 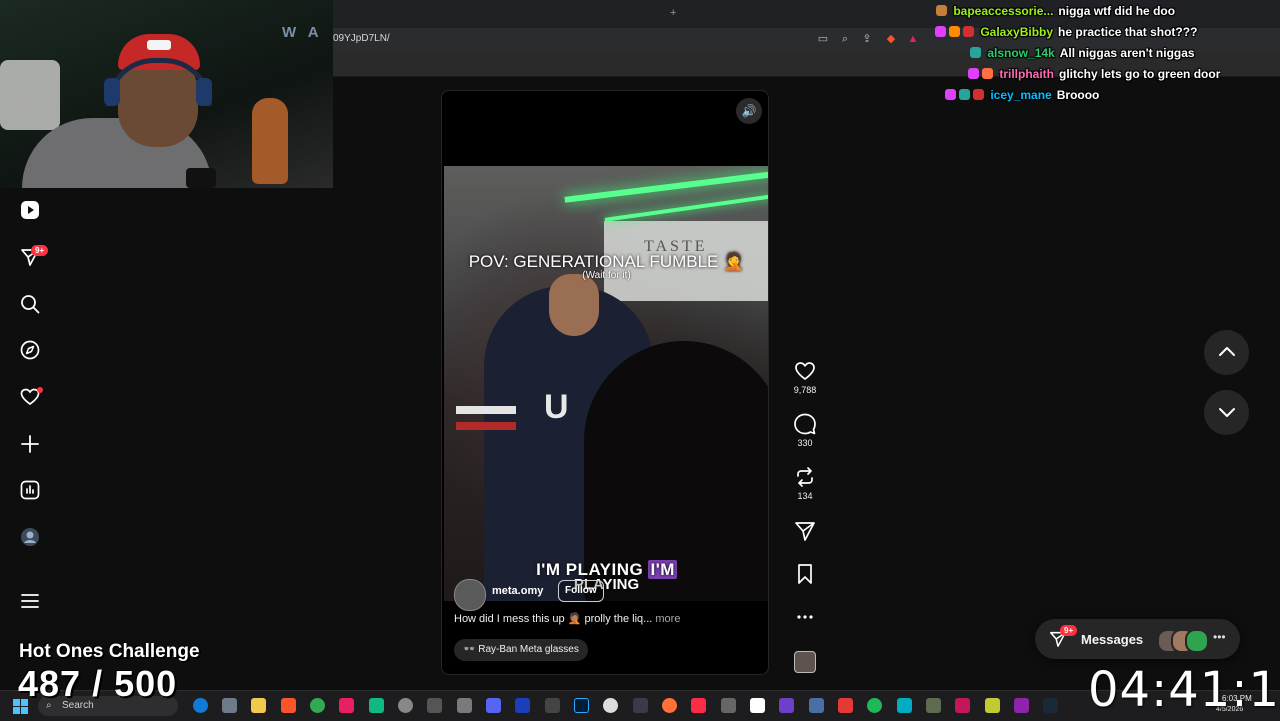 I want to click on photoshop-icon, so click(x=581, y=705).